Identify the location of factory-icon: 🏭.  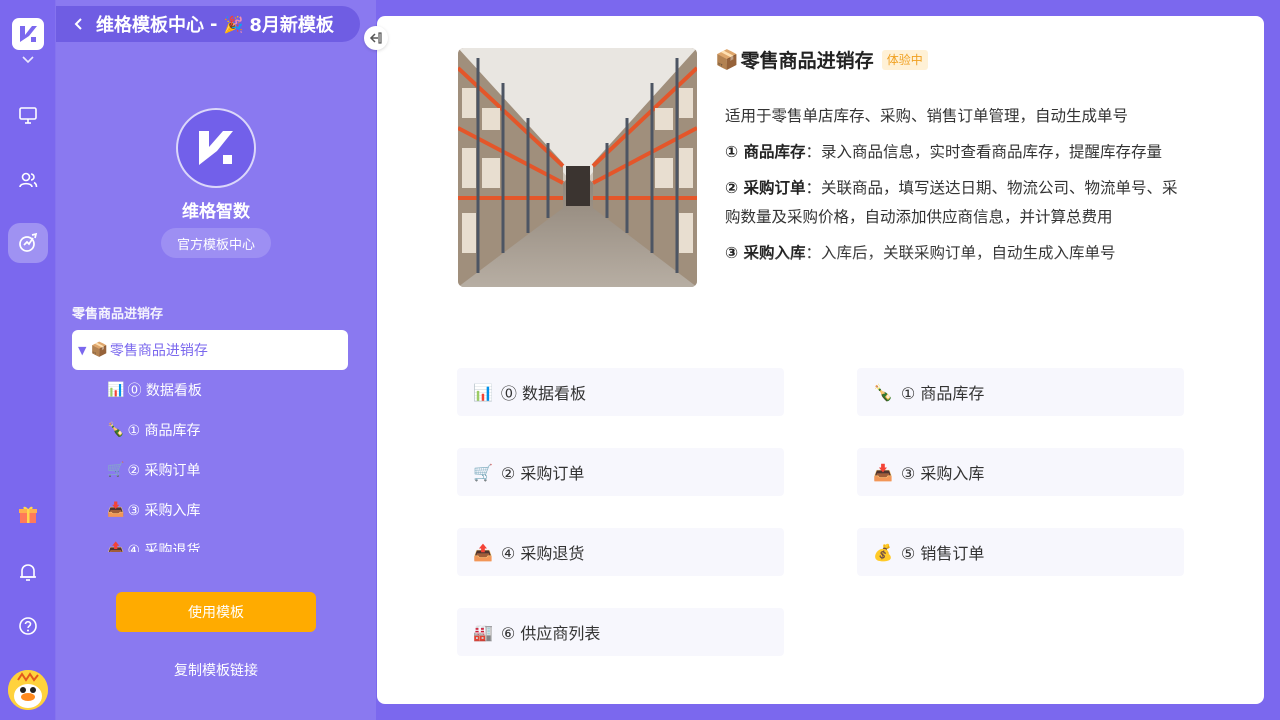
(483, 632).